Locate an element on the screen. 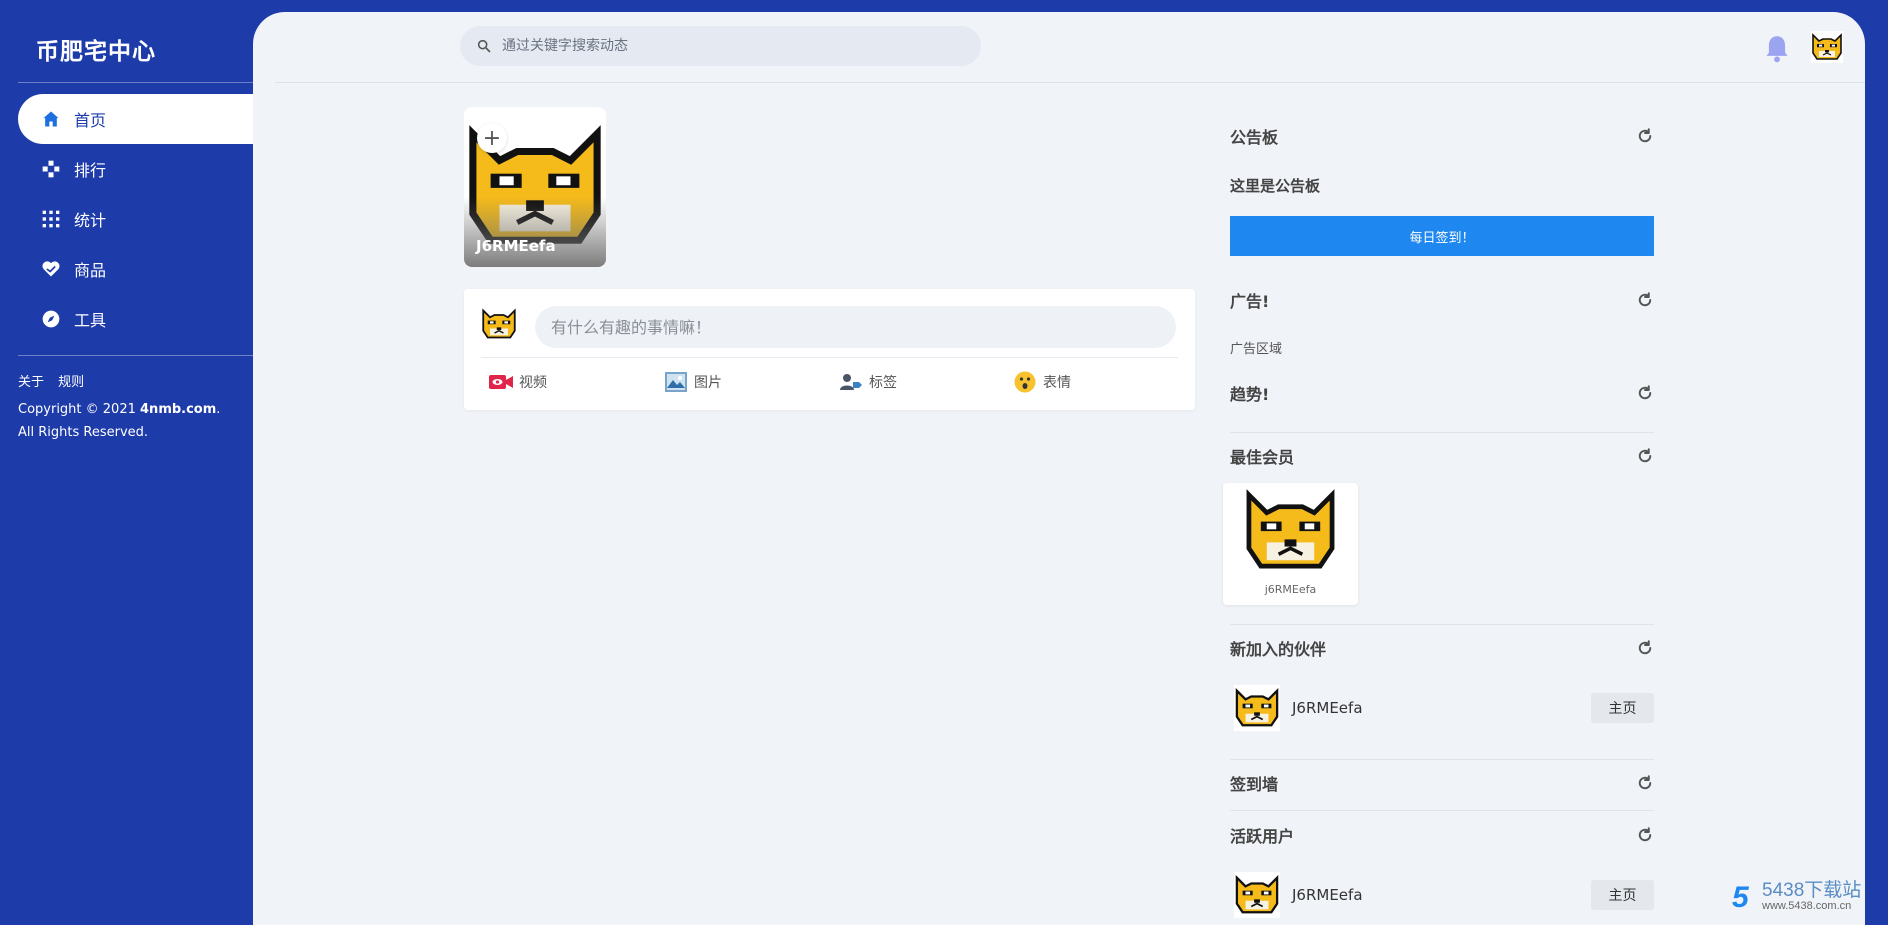 The height and width of the screenshot is (925, 1888). new-member-avatar is located at coordinates (1257, 708).